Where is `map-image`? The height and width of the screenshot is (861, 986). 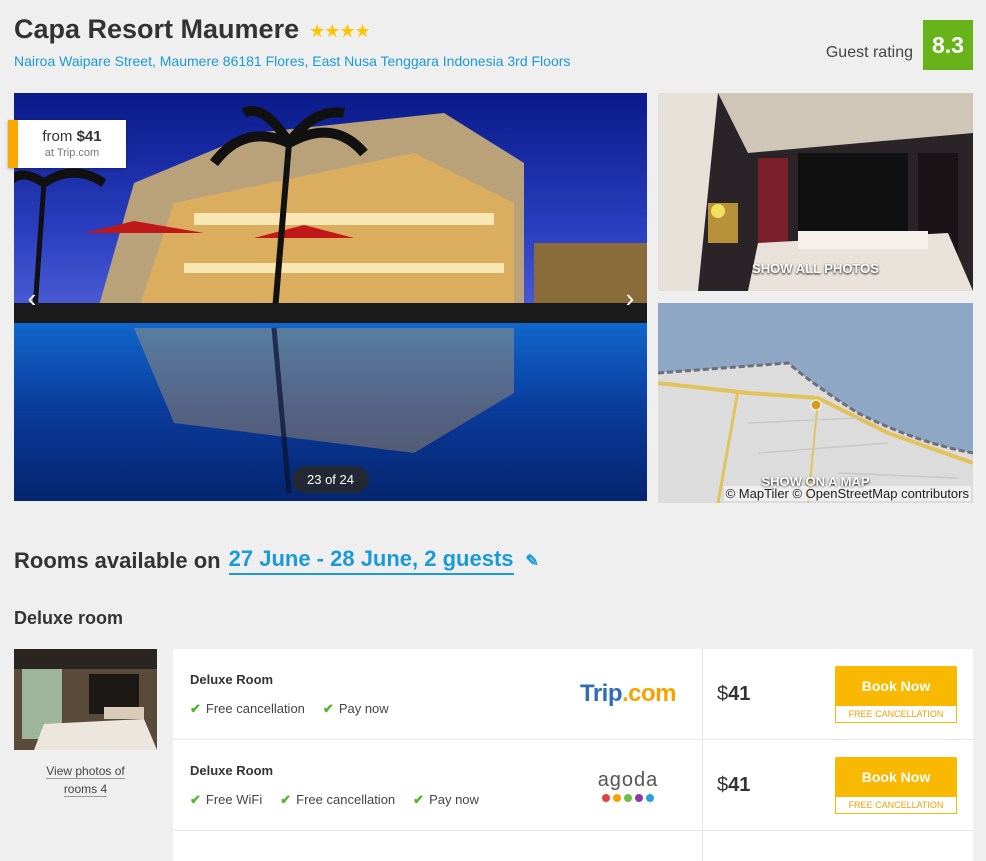
map-image is located at coordinates (815, 403).